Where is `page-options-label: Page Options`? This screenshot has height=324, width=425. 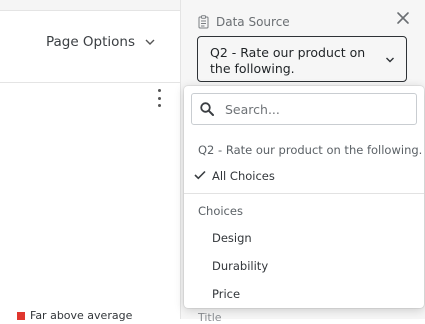
page-options-label: Page Options is located at coordinates (90, 42).